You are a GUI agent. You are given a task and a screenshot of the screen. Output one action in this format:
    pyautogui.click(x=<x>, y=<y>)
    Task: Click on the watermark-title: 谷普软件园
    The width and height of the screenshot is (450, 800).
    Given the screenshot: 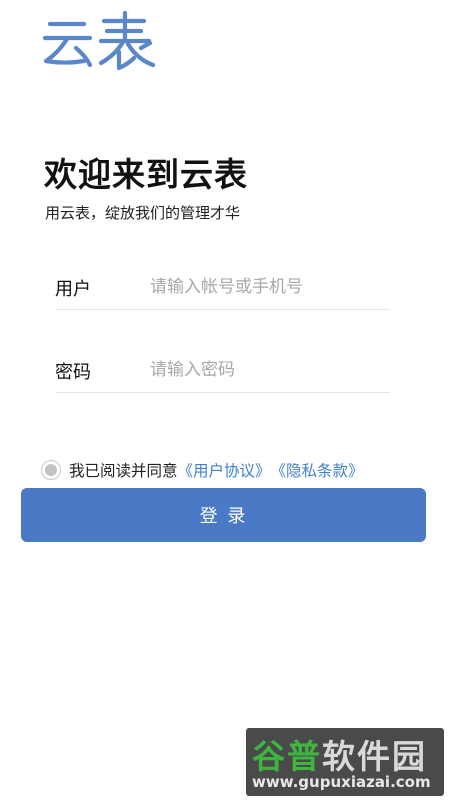 What is the action you would take?
    pyautogui.click(x=339, y=754)
    